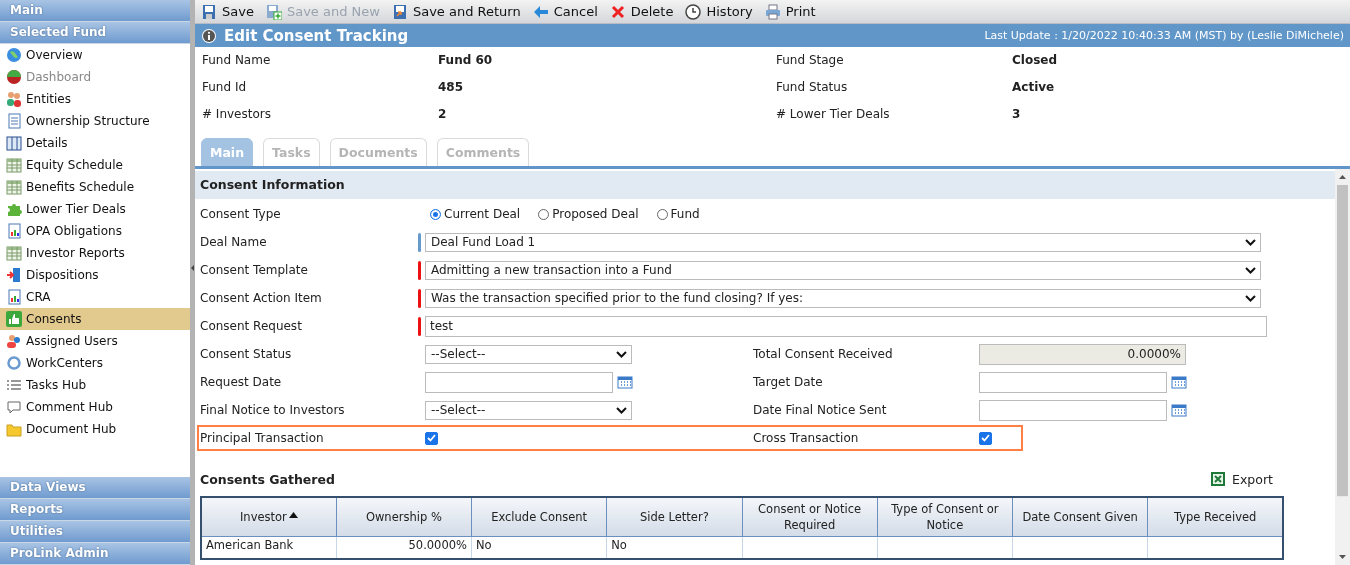  I want to click on sidebar-item: Assigned Users, so click(95, 341).